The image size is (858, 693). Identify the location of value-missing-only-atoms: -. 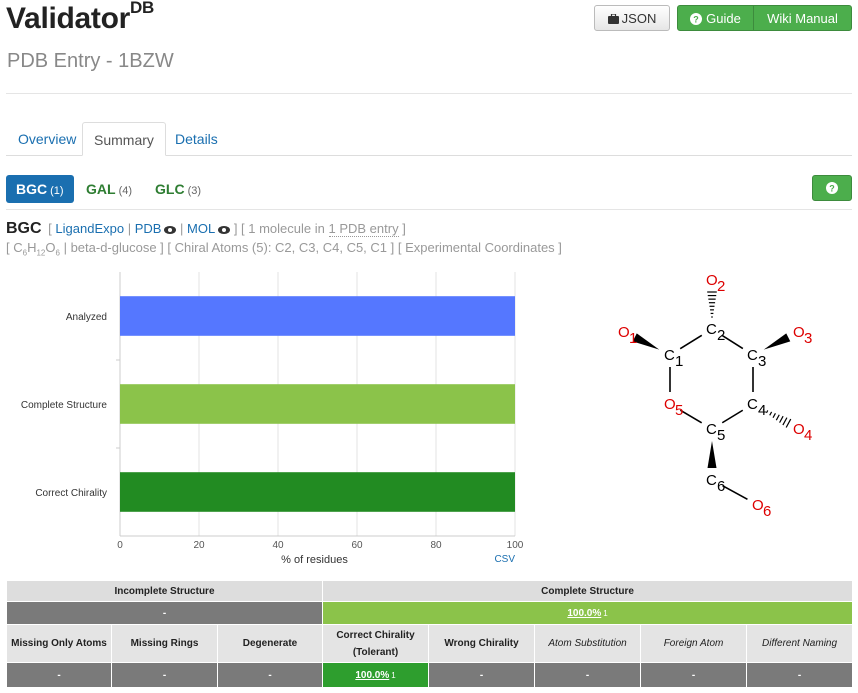
(59, 675).